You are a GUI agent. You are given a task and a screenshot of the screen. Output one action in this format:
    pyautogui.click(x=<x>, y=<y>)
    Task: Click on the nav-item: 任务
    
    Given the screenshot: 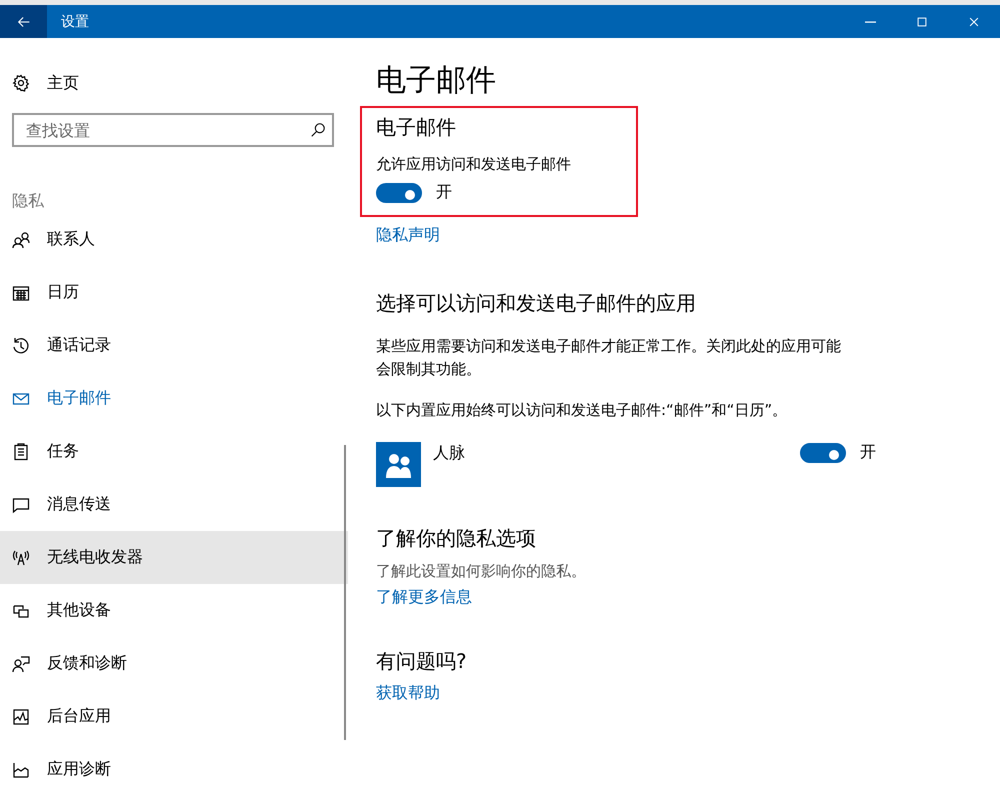 What is the action you would take?
    pyautogui.click(x=174, y=451)
    